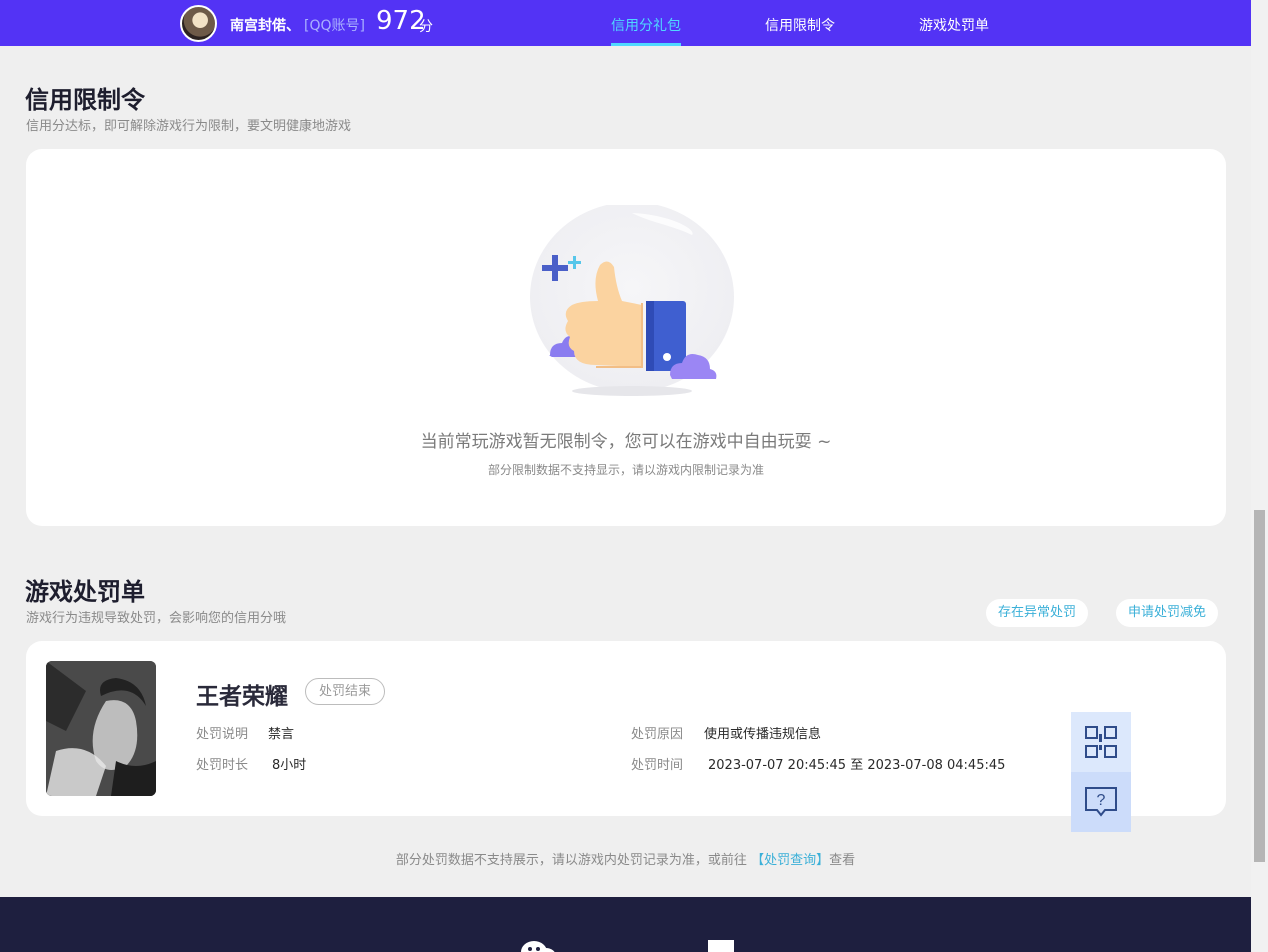 The width and height of the screenshot is (1268, 952). I want to click on empty-note: 部分限制数据不支持显示，请以游戏内限制记录为准, so click(625, 470).